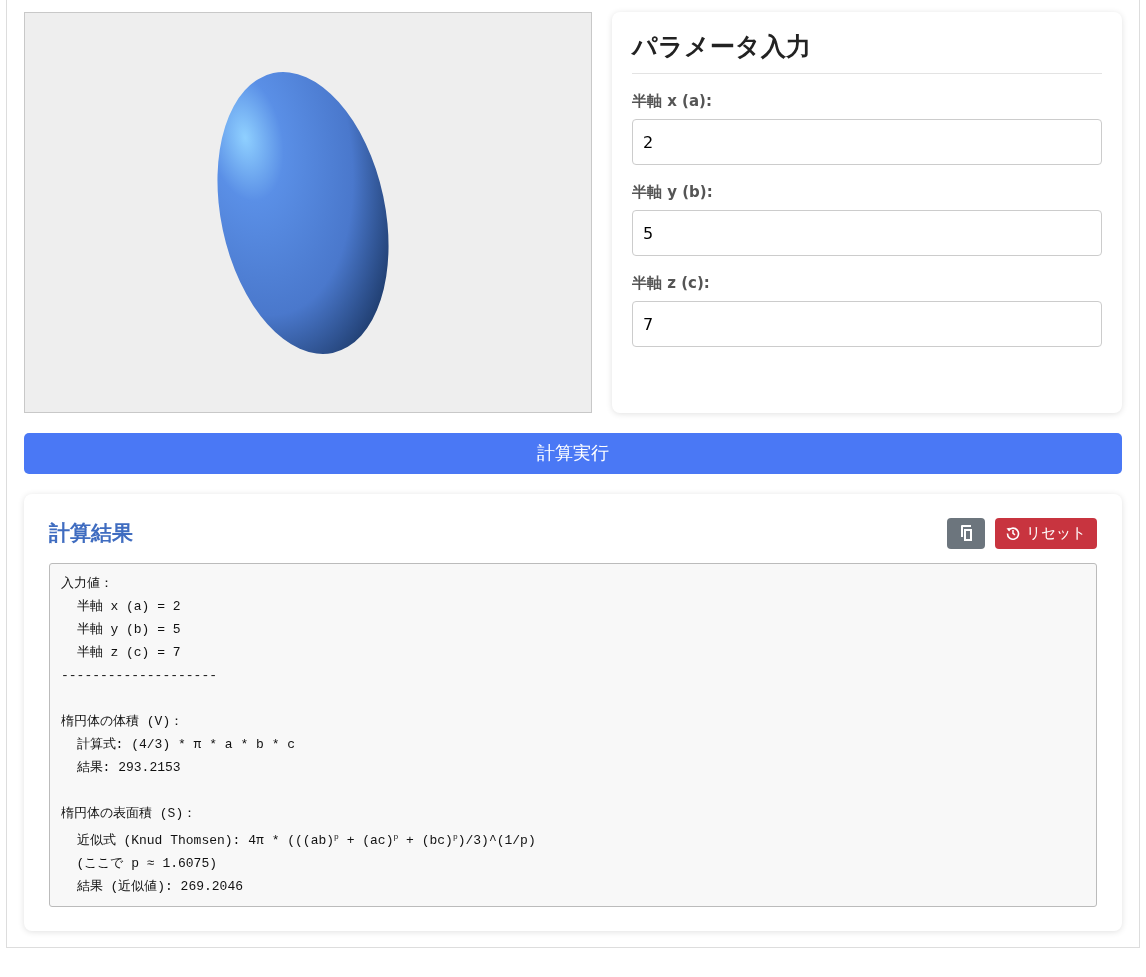 The image size is (1146, 977). What do you see at coordinates (146, 864) in the screenshot?
I see `result-line: (ここで p ≈ 1.6075)` at bounding box center [146, 864].